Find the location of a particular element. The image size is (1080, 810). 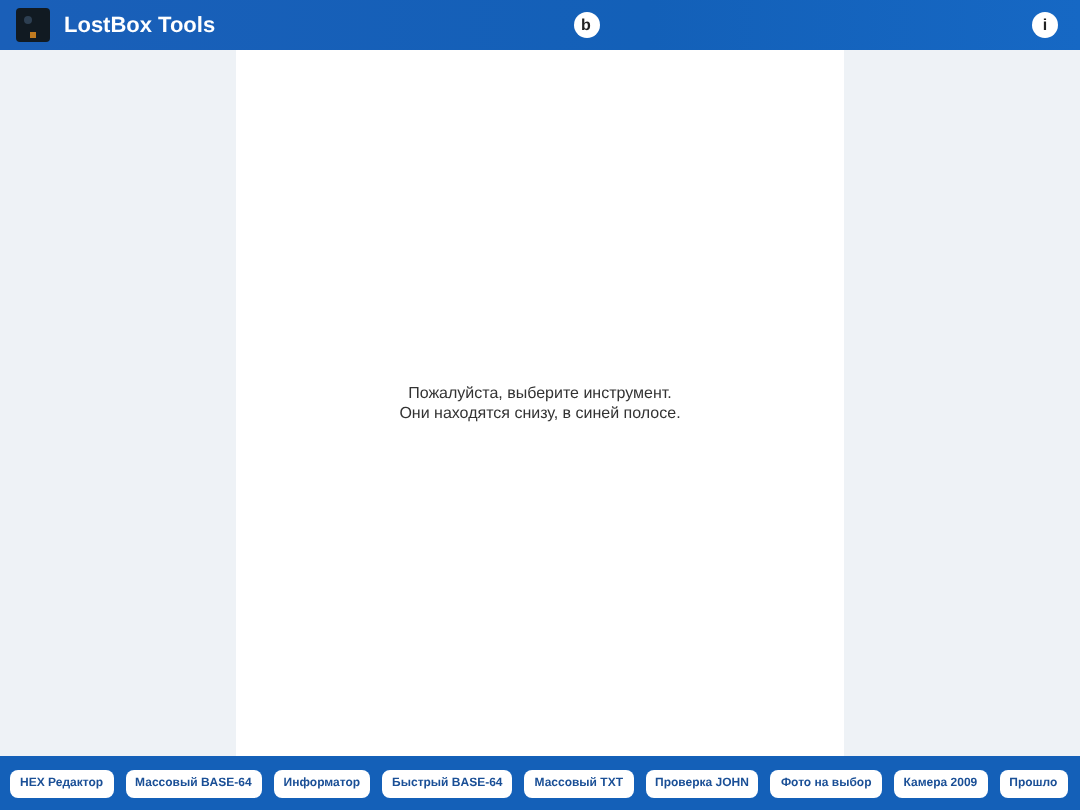

logo-icon is located at coordinates (33, 25).